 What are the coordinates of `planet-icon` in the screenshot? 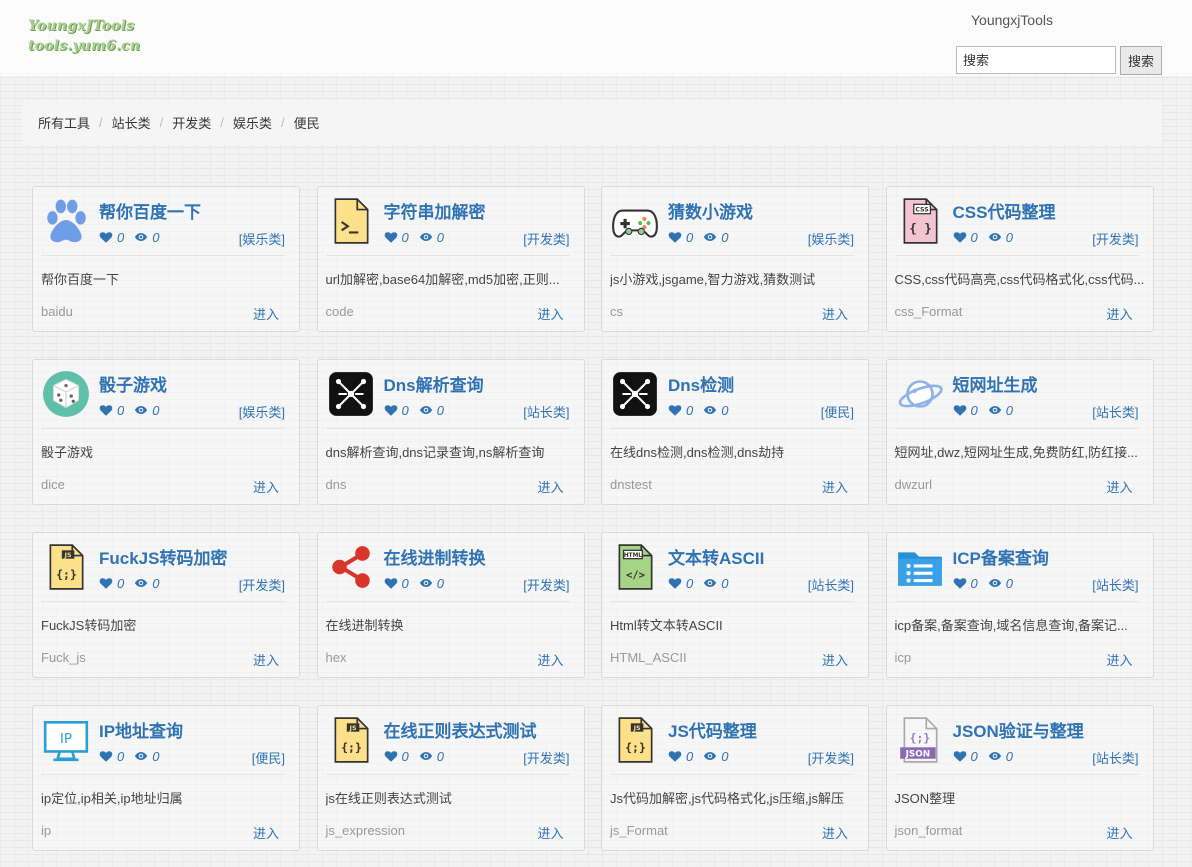 It's located at (920, 394).